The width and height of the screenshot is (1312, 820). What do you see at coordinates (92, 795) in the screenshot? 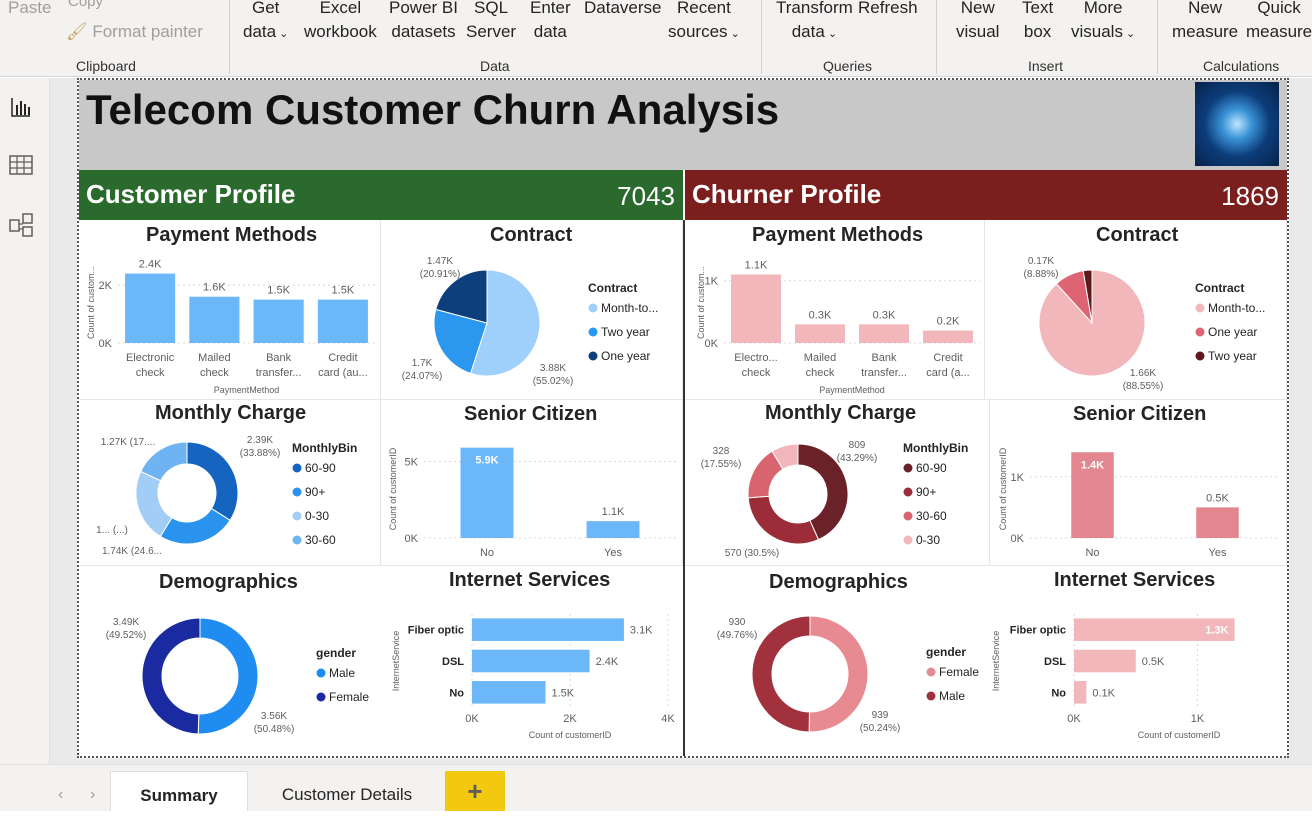
I see `chevron-right-icon: ›` at bounding box center [92, 795].